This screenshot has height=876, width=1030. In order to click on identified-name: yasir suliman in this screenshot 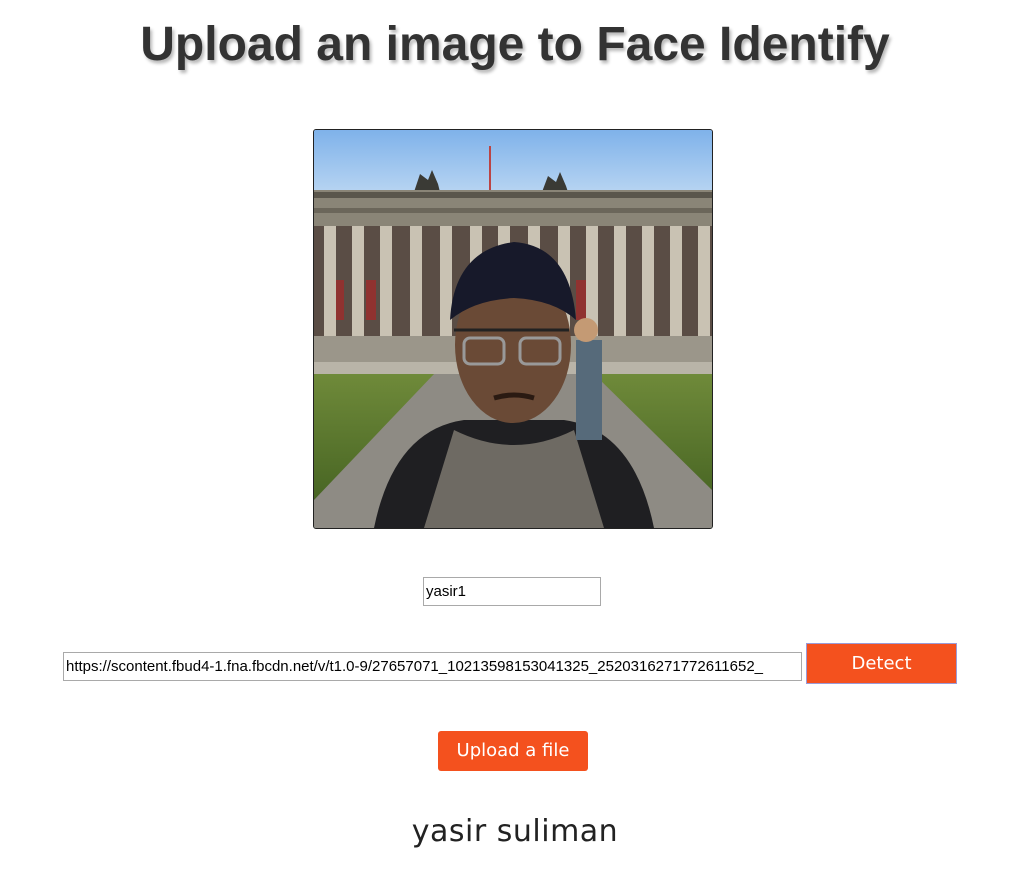, I will do `click(515, 831)`.